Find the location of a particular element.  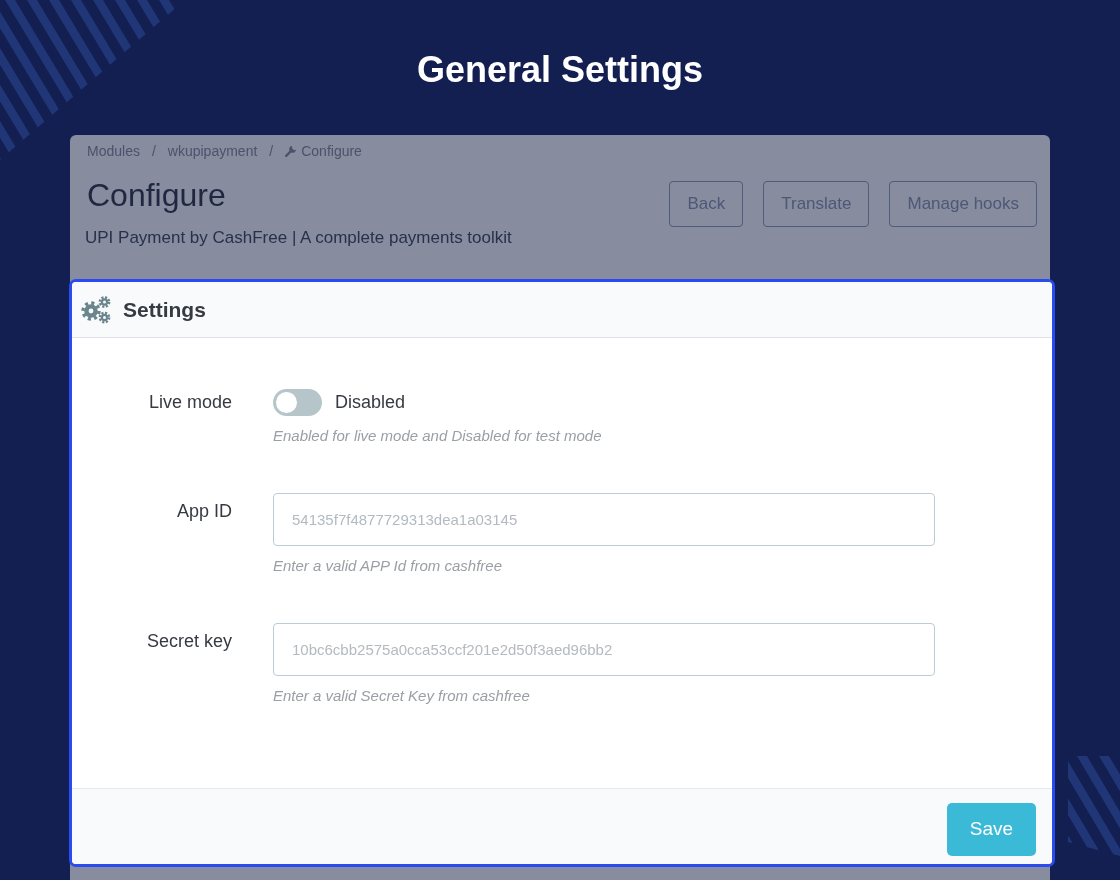

wrench-icon is located at coordinates (291, 151).